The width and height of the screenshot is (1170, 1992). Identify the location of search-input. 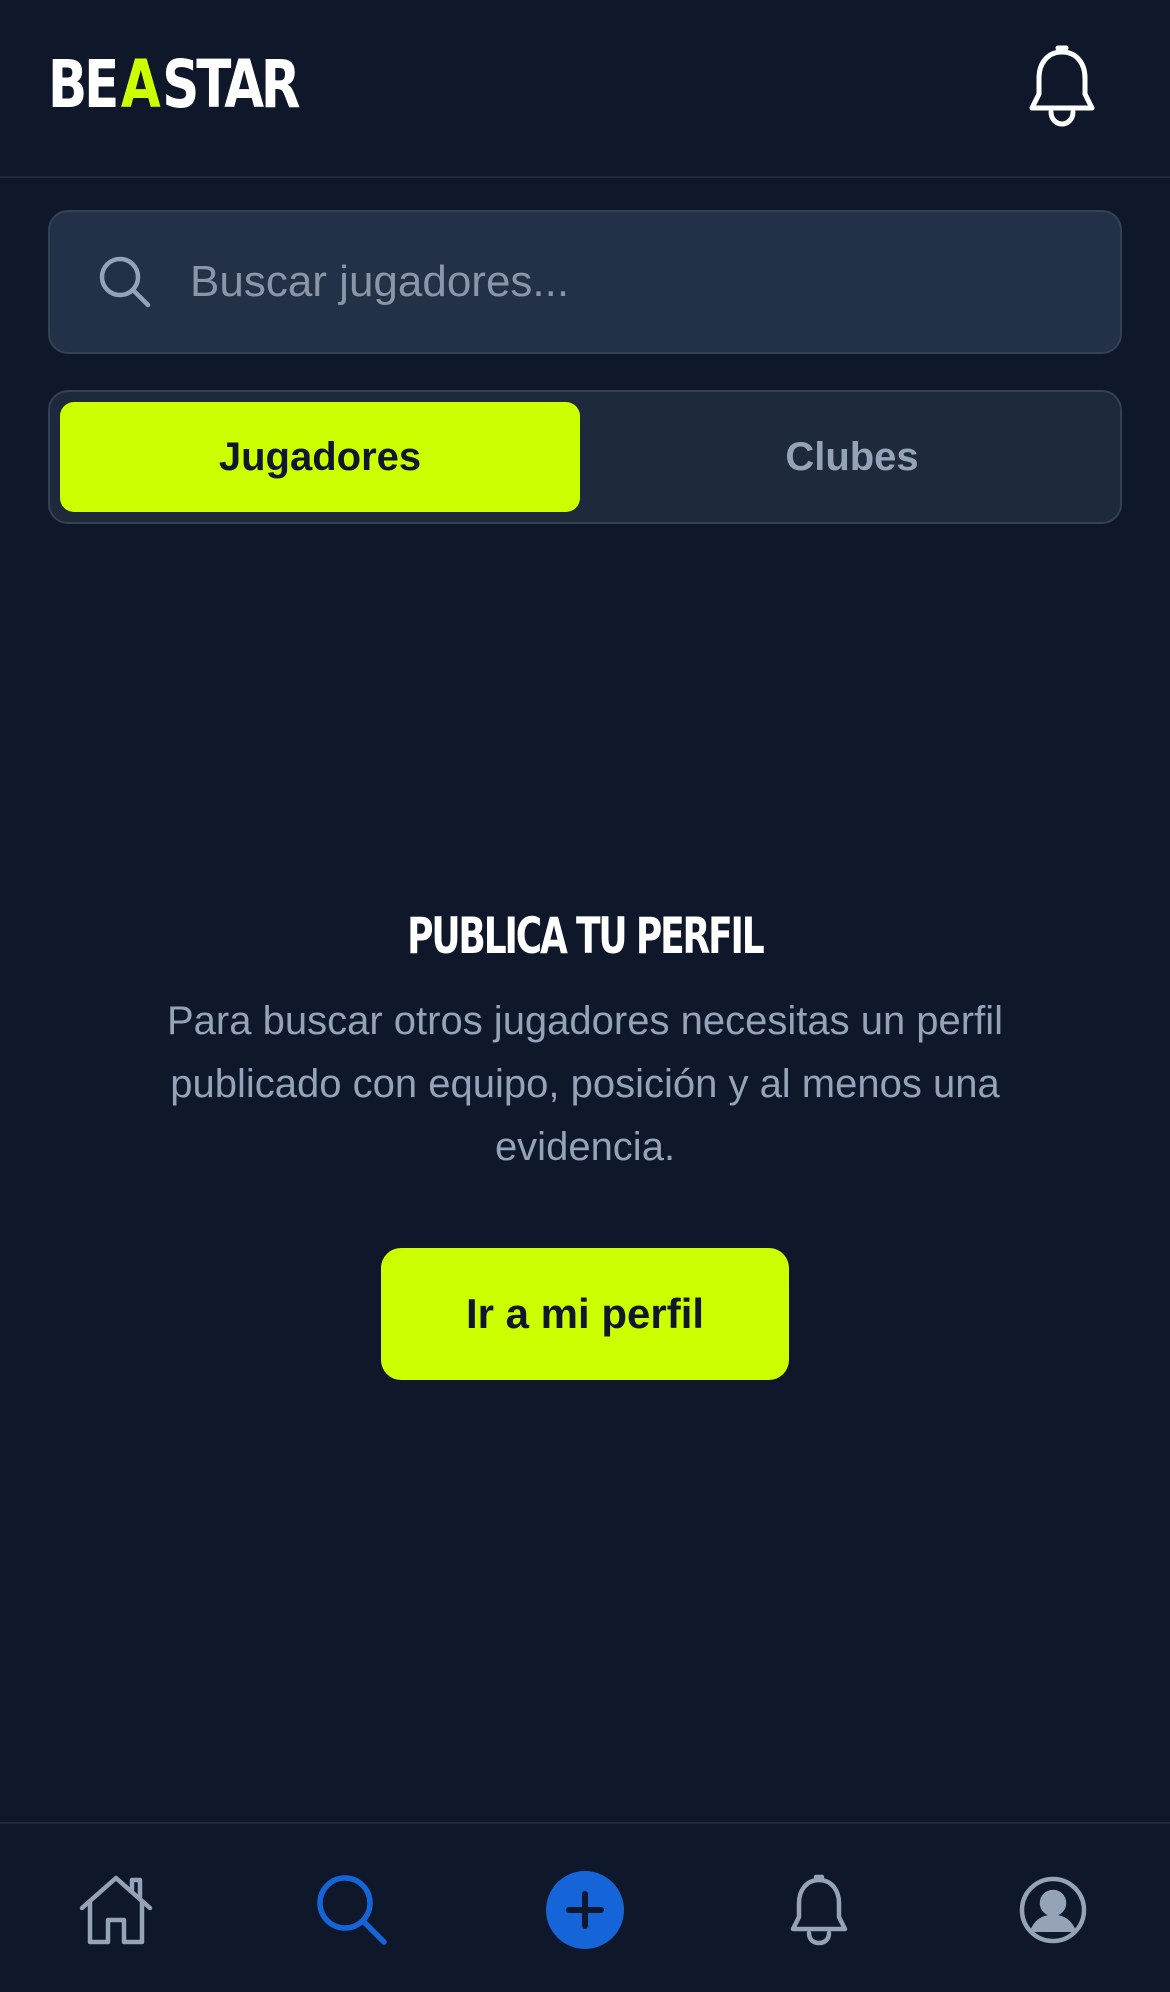
(654, 282).